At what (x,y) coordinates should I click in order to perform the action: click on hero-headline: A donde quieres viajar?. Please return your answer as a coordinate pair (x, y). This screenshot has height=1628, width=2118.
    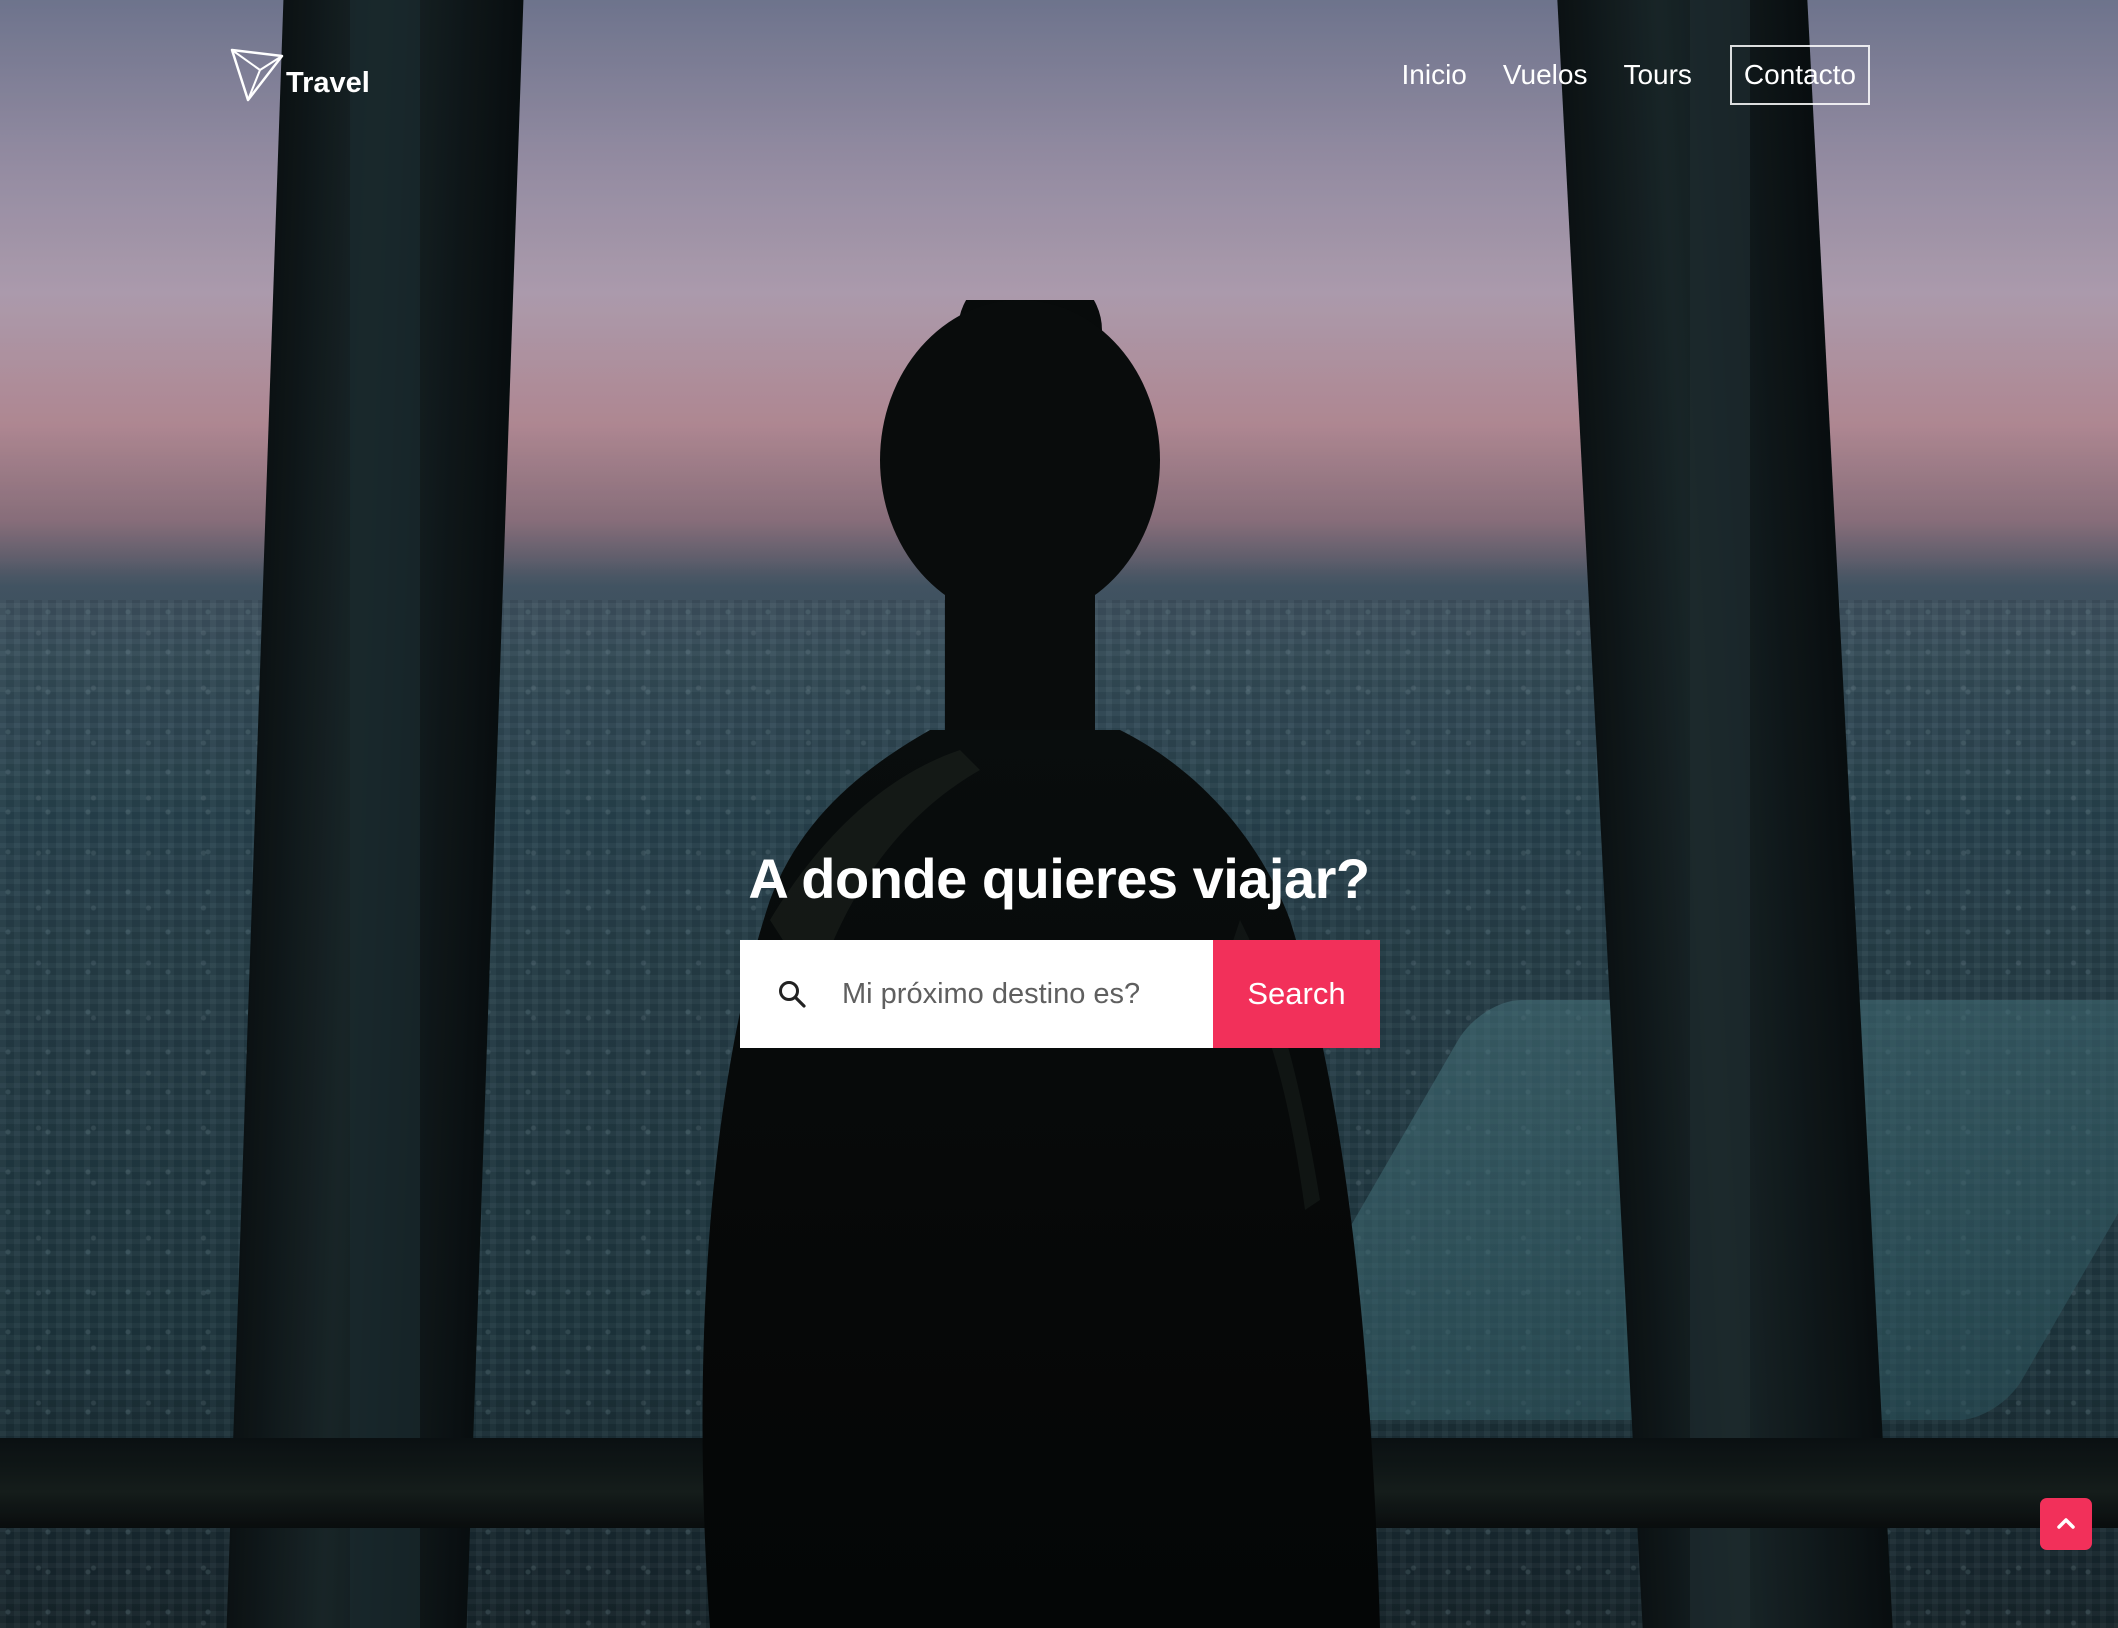
    Looking at the image, I should click on (1059, 878).